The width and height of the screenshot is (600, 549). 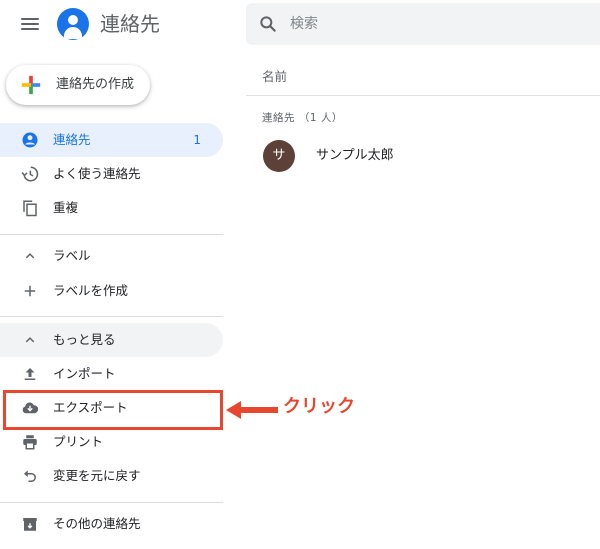 I want to click on sidebar-item-import: インポート, so click(x=111, y=374).